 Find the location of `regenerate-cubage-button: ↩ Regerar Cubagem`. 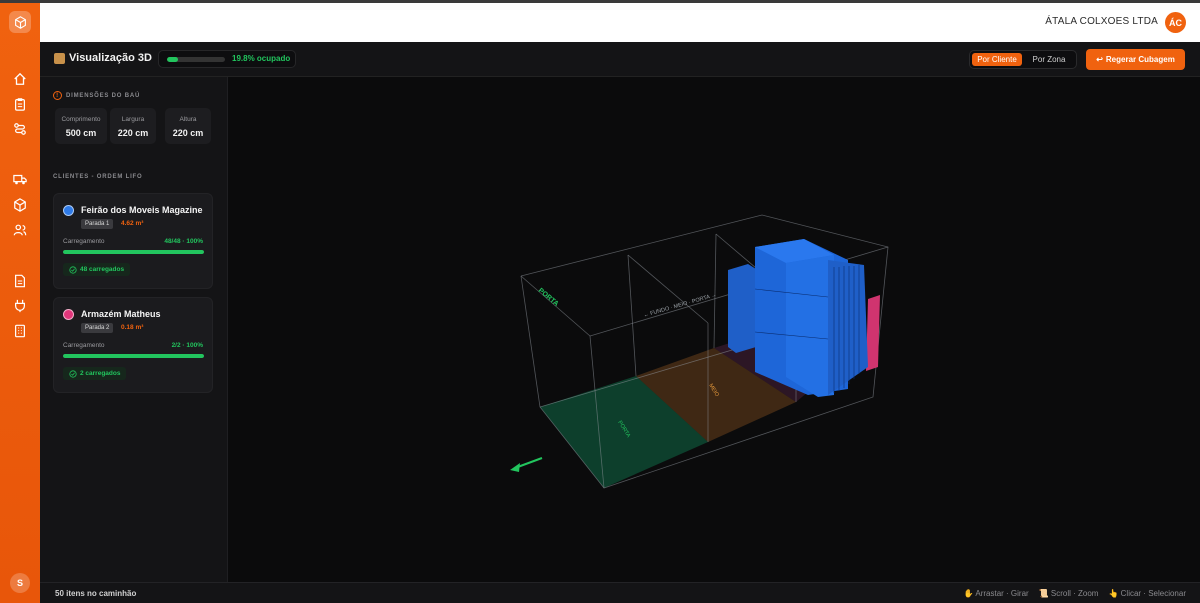

regenerate-cubage-button: ↩ Regerar Cubagem is located at coordinates (1135, 59).